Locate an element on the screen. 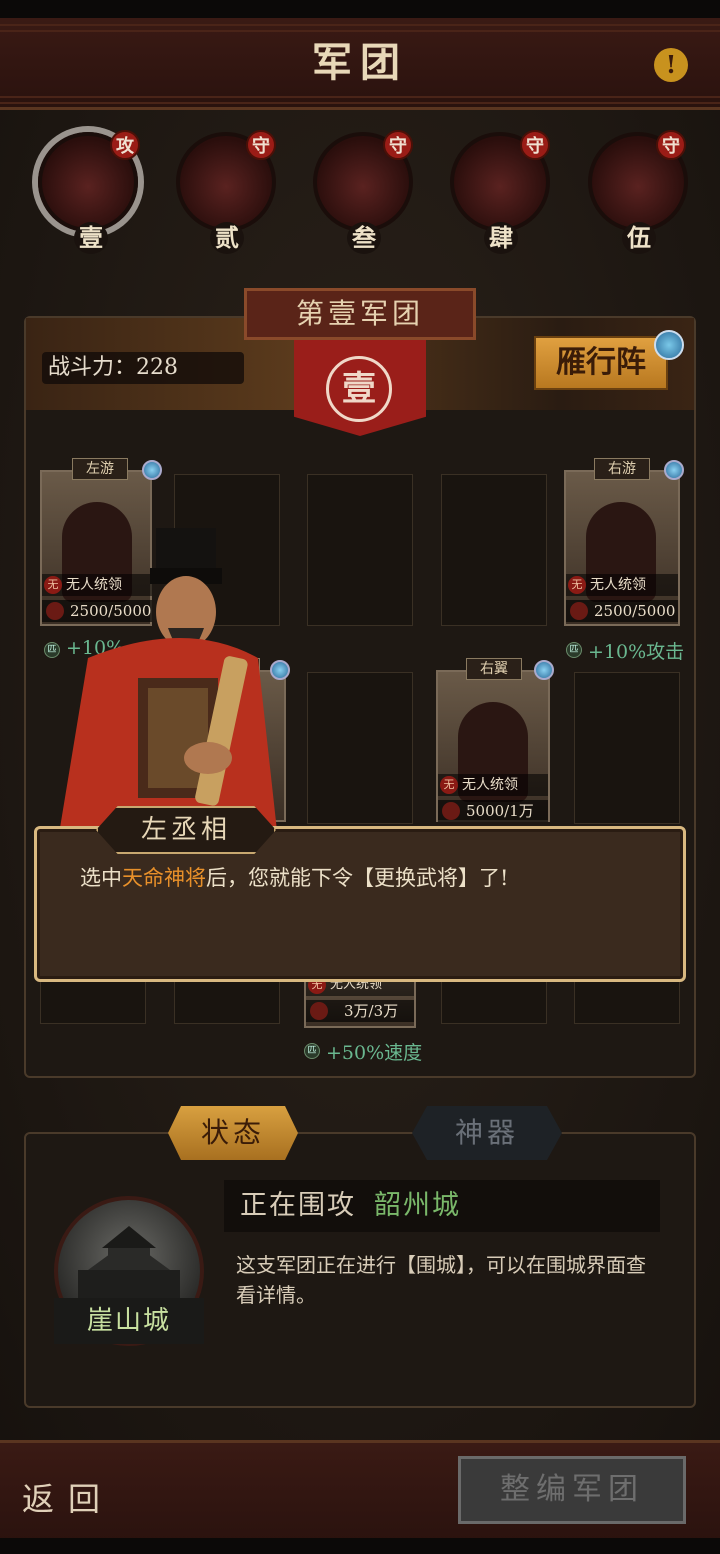 Image resolution: width=720 pixels, height=1554 pixels. tab-artifact: 神器 is located at coordinates (487, 1133).